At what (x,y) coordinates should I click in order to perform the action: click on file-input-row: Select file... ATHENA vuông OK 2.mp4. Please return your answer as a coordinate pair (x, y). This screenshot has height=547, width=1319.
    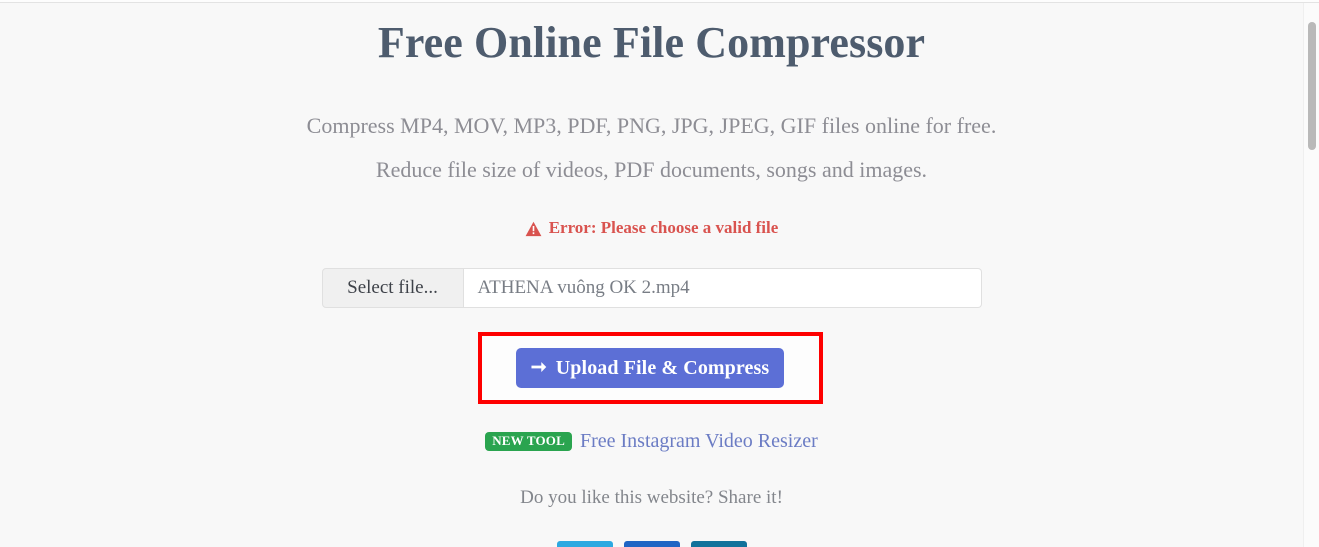
    Looking at the image, I should click on (651, 288).